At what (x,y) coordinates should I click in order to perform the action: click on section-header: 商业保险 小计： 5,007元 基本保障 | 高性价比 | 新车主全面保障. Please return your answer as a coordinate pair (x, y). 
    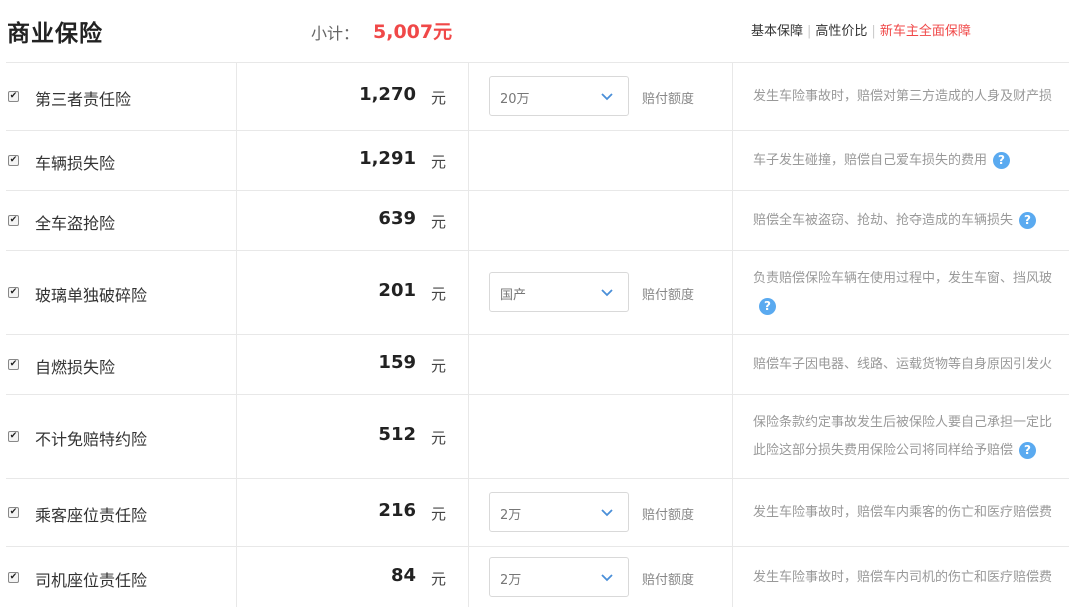
    Looking at the image, I should click on (534, 31).